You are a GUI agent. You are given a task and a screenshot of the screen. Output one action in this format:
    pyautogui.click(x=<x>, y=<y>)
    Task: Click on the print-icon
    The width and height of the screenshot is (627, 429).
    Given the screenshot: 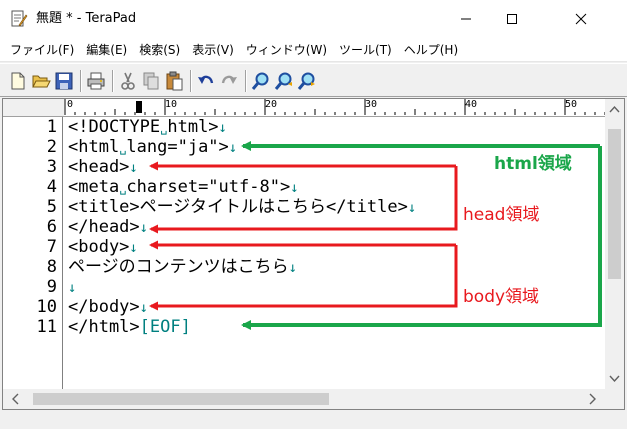 What is the action you would take?
    pyautogui.click(x=96, y=81)
    